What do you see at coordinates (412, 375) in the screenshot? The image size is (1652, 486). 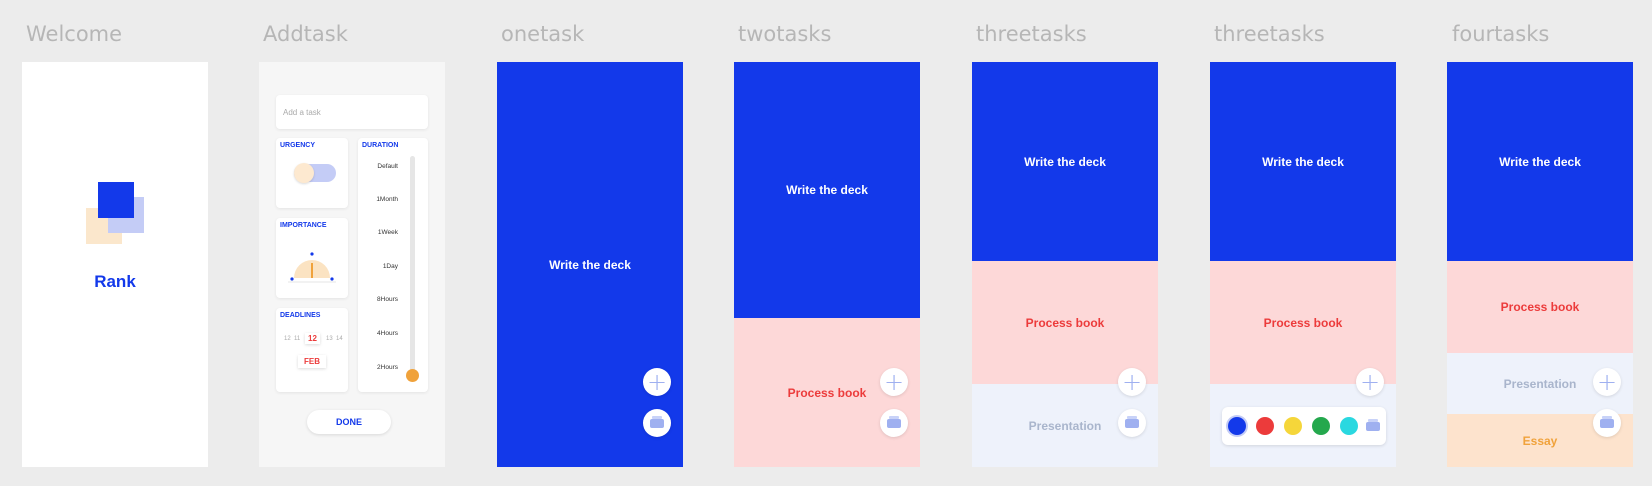 I see `duration-slider-handle` at bounding box center [412, 375].